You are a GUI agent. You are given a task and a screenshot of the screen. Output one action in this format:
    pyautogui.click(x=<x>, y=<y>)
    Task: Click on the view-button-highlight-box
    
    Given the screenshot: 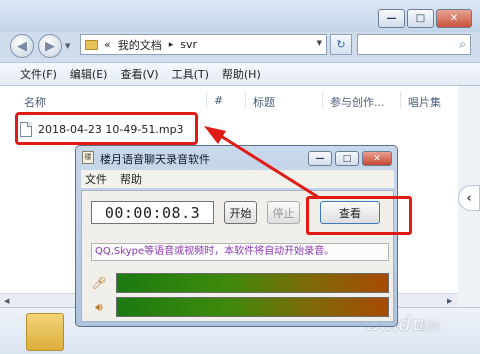 What is the action you would take?
    pyautogui.click(x=359, y=215)
    